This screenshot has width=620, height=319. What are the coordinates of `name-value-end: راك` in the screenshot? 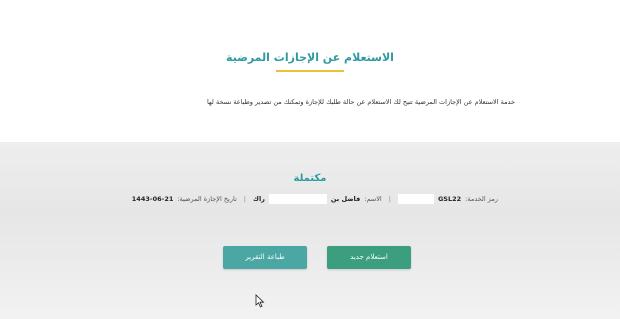 It's located at (258, 199).